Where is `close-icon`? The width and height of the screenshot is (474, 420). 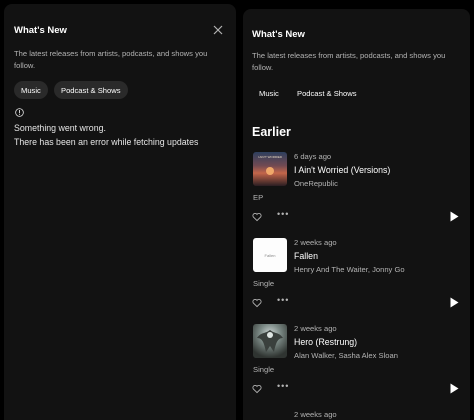
close-icon is located at coordinates (218, 30).